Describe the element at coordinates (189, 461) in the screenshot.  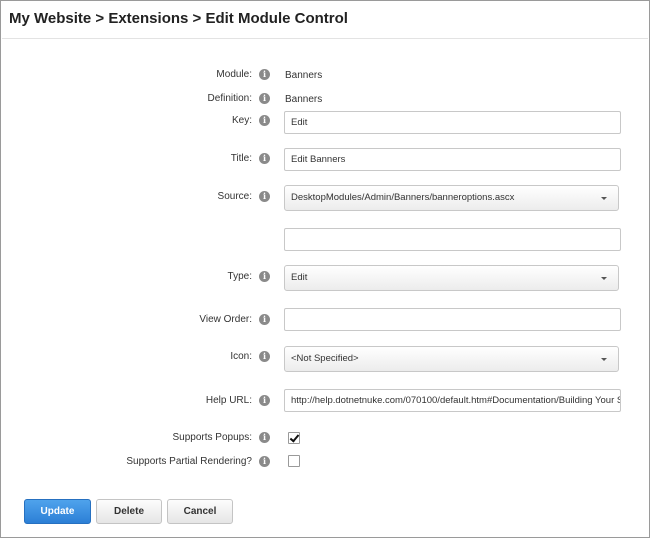
I see `supports-partial-rendering-label: Supports Partial Rendering?` at that location.